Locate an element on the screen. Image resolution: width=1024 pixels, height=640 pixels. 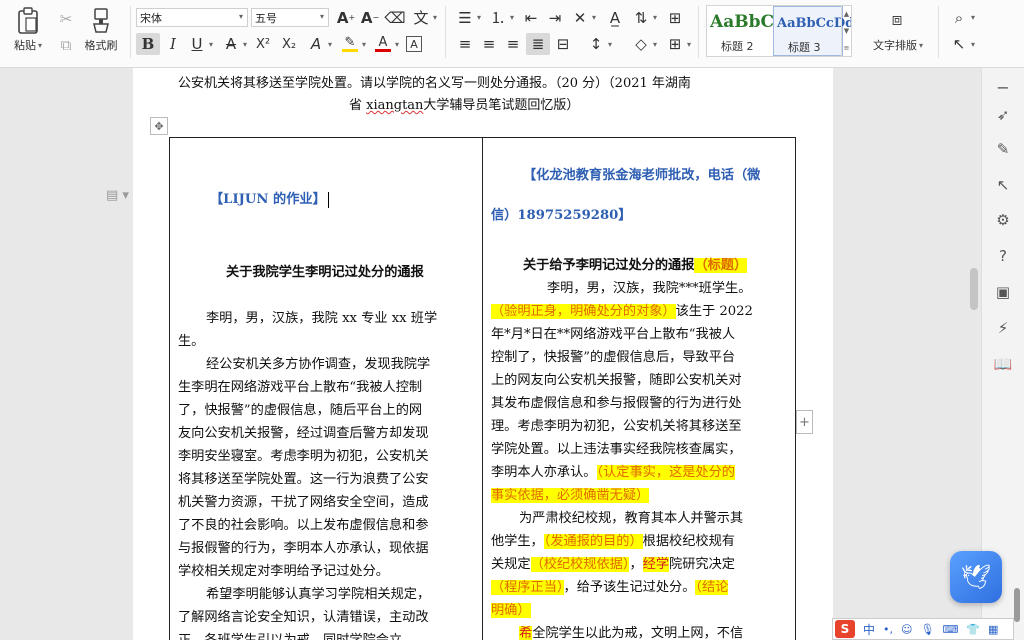
superscript-icon: X² is located at coordinates (263, 44).